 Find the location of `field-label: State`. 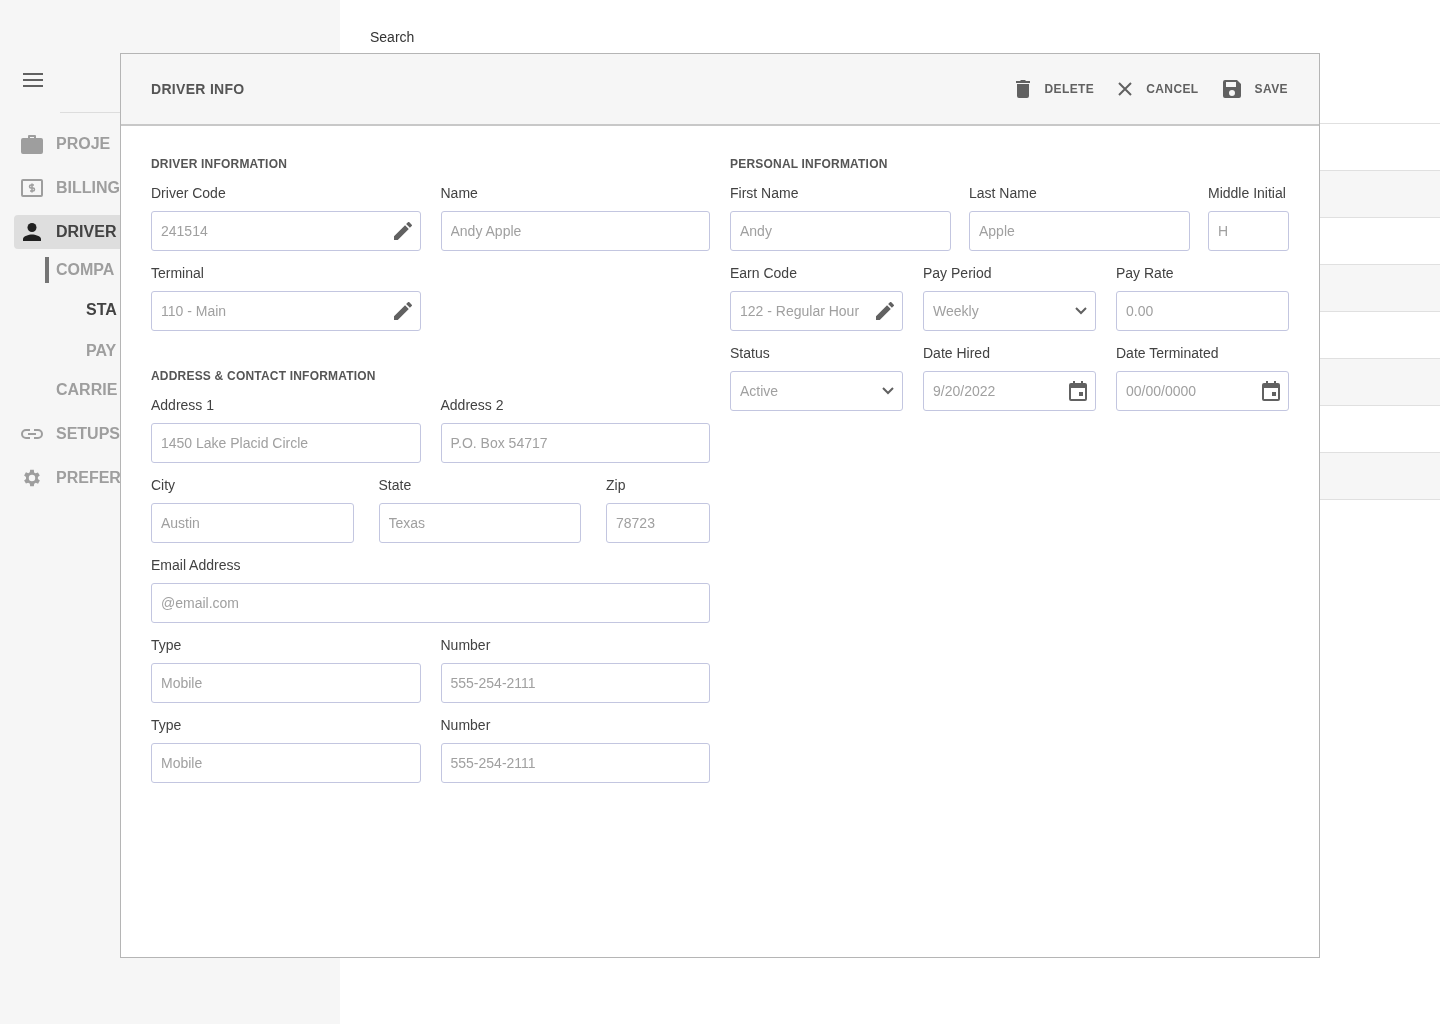

field-label: State is located at coordinates (395, 485).